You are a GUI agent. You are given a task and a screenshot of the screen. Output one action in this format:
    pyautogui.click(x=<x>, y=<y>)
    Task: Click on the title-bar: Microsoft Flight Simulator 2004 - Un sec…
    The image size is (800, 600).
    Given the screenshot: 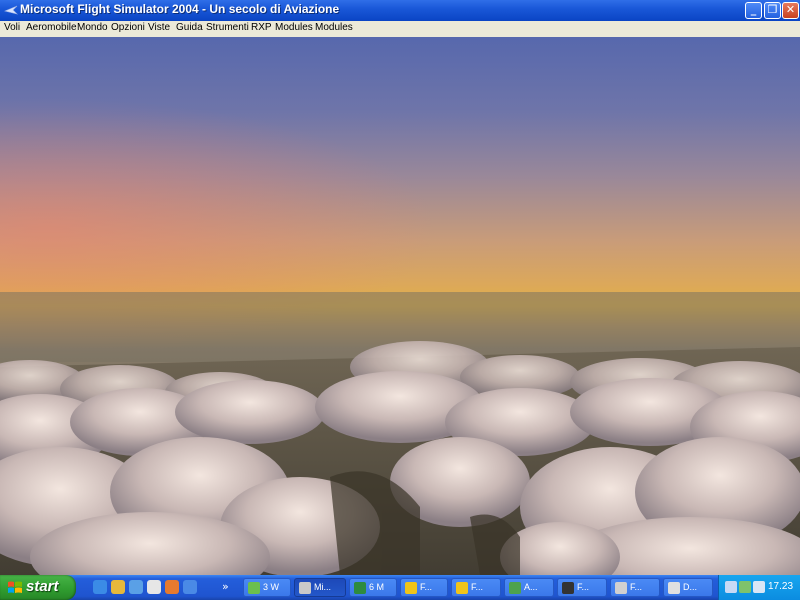 What is the action you would take?
    pyautogui.click(x=400, y=11)
    